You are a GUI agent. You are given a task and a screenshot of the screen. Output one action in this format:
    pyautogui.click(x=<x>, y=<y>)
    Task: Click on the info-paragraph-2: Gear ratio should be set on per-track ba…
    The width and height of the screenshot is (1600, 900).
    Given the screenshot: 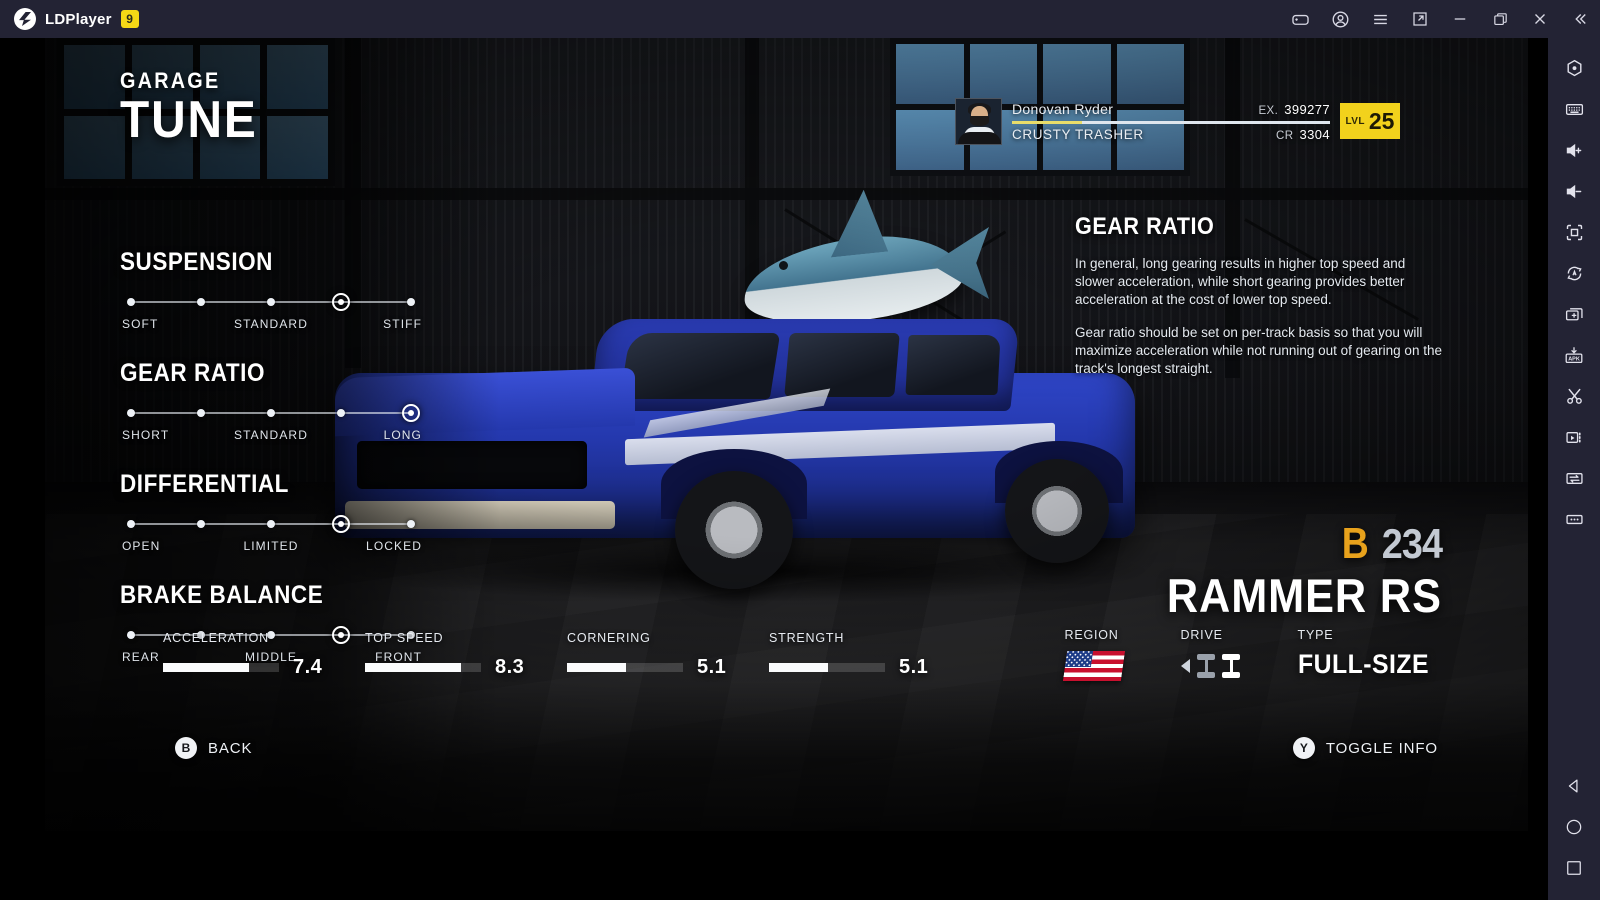 What is the action you would take?
    pyautogui.click(x=1258, y=350)
    